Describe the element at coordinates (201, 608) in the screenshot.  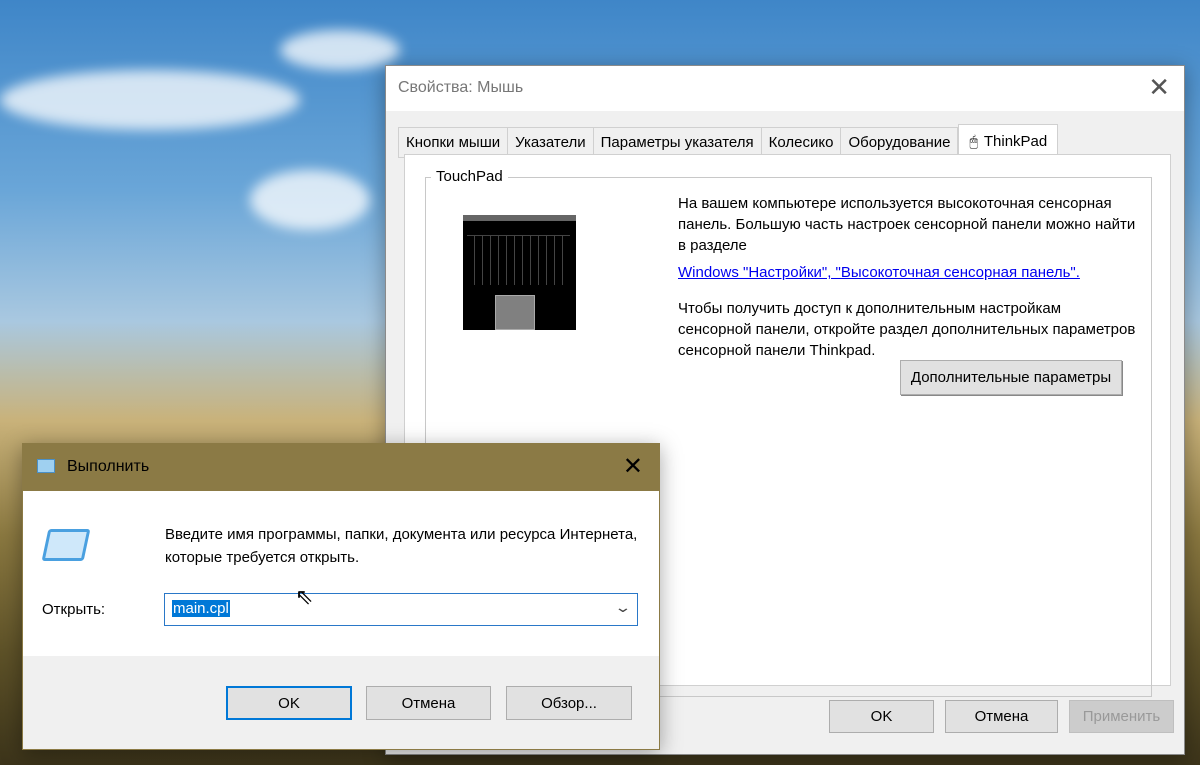
I see `open-input: main.cpl` at that location.